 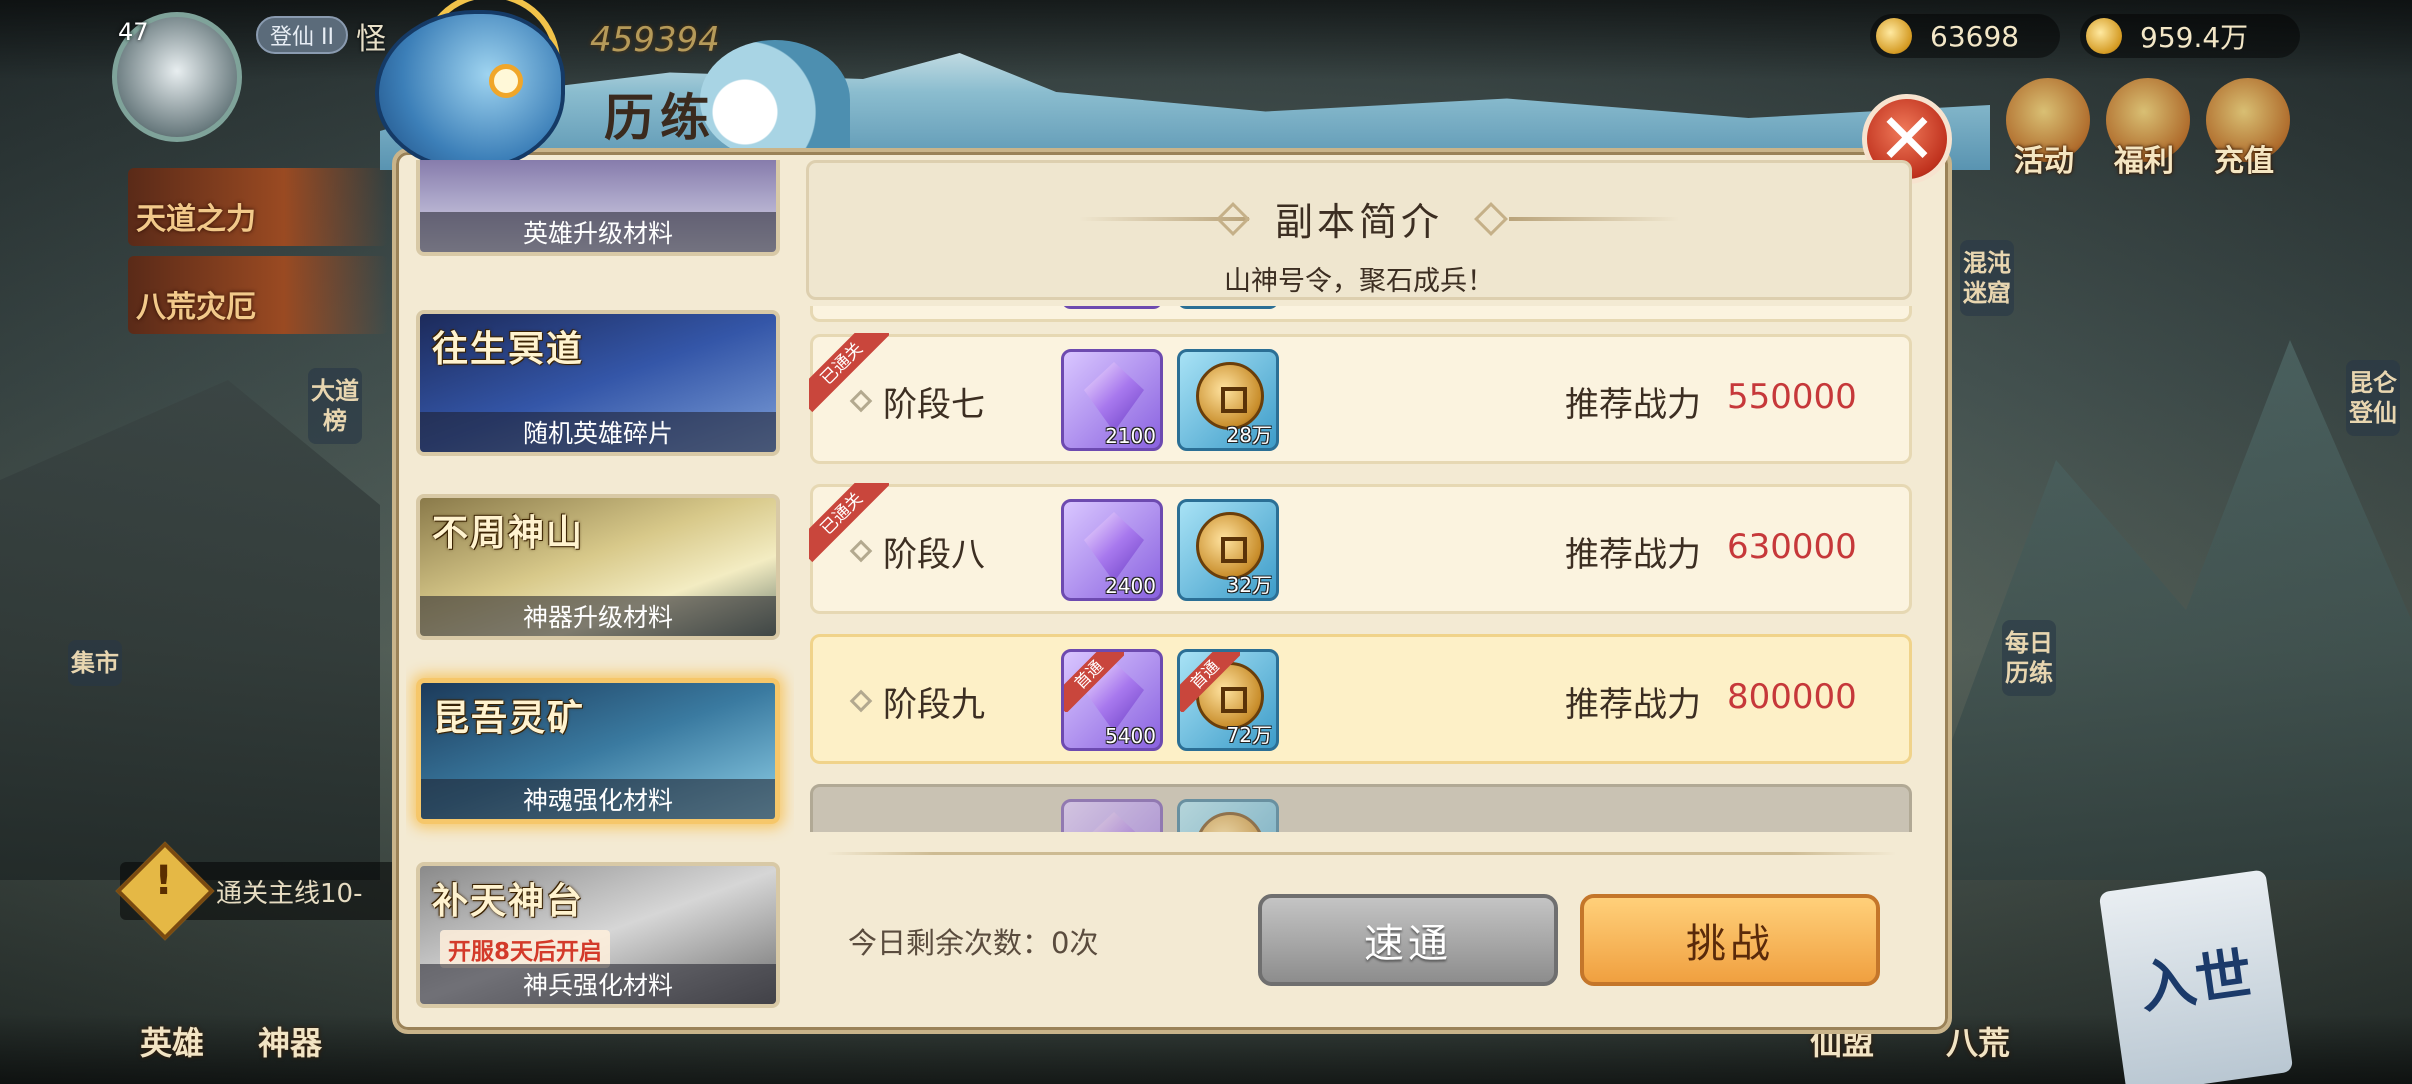 I want to click on gem-reward-icon: 2400, so click(x=1112, y=550).